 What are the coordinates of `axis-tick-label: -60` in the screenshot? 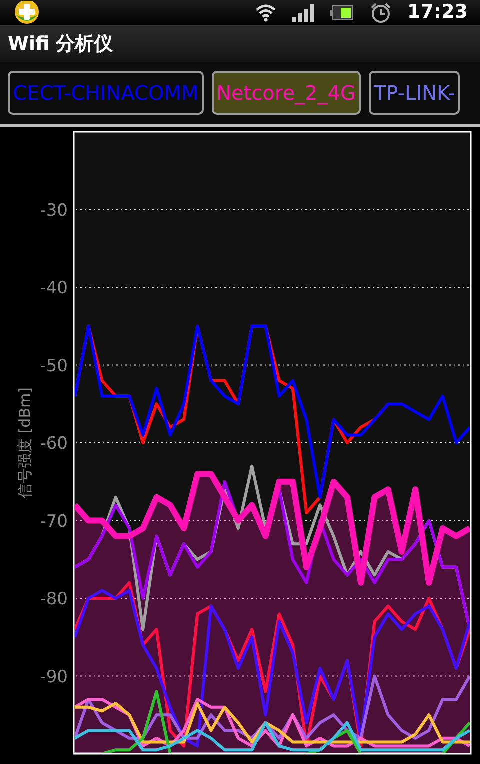 It's located at (54, 444).